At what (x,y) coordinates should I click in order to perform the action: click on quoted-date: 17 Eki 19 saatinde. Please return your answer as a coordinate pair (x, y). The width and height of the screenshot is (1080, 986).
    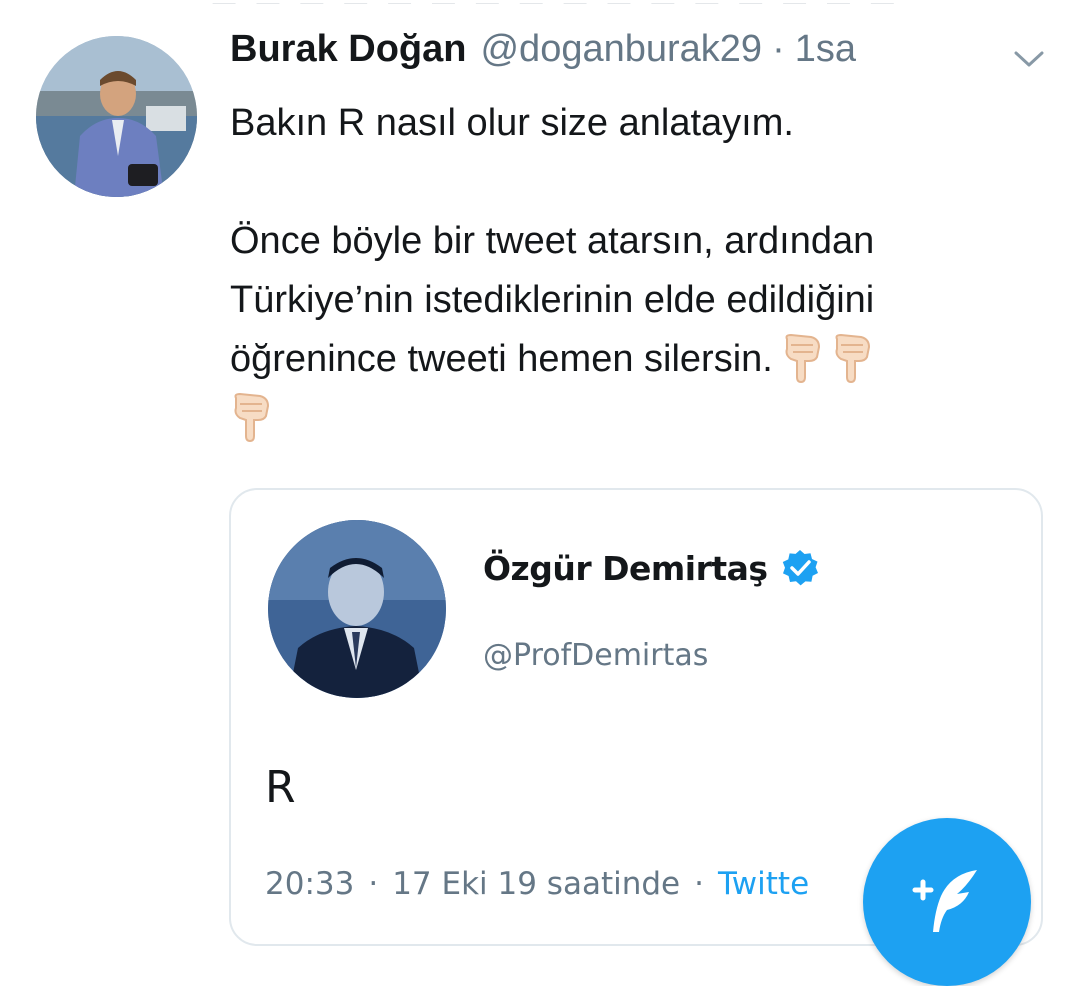
    Looking at the image, I should click on (536, 884).